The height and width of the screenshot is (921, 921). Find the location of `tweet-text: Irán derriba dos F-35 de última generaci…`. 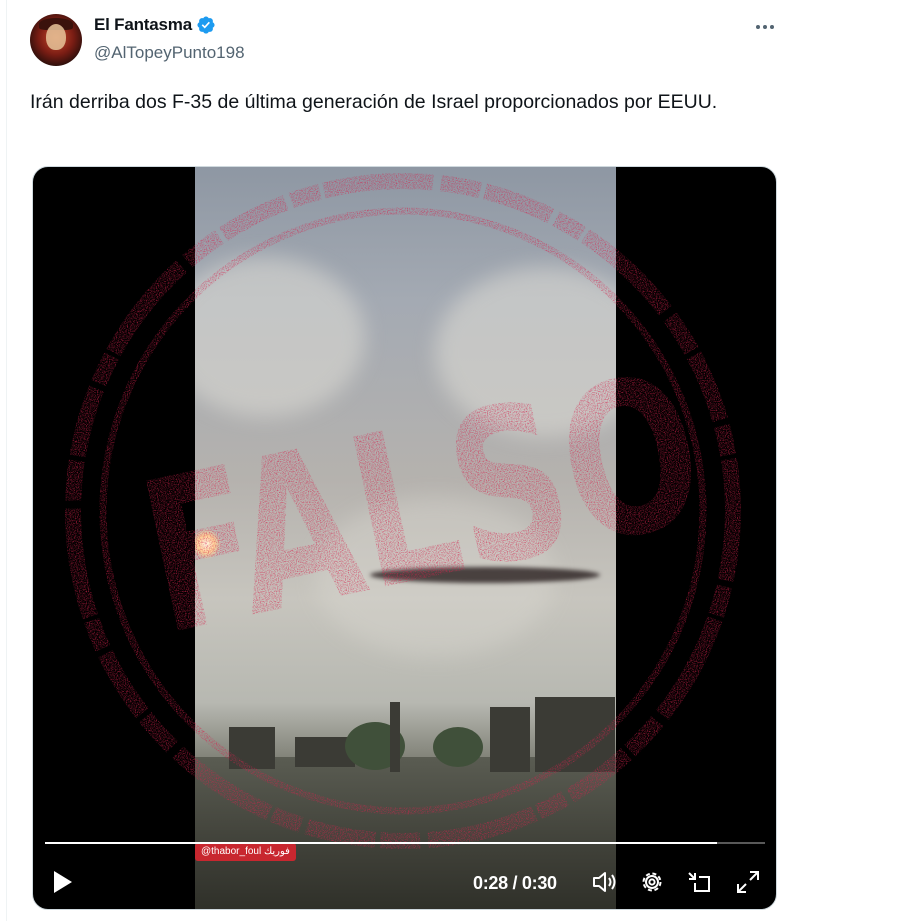

tweet-text: Irán derriba dos F-35 de última generaci… is located at coordinates (374, 102).